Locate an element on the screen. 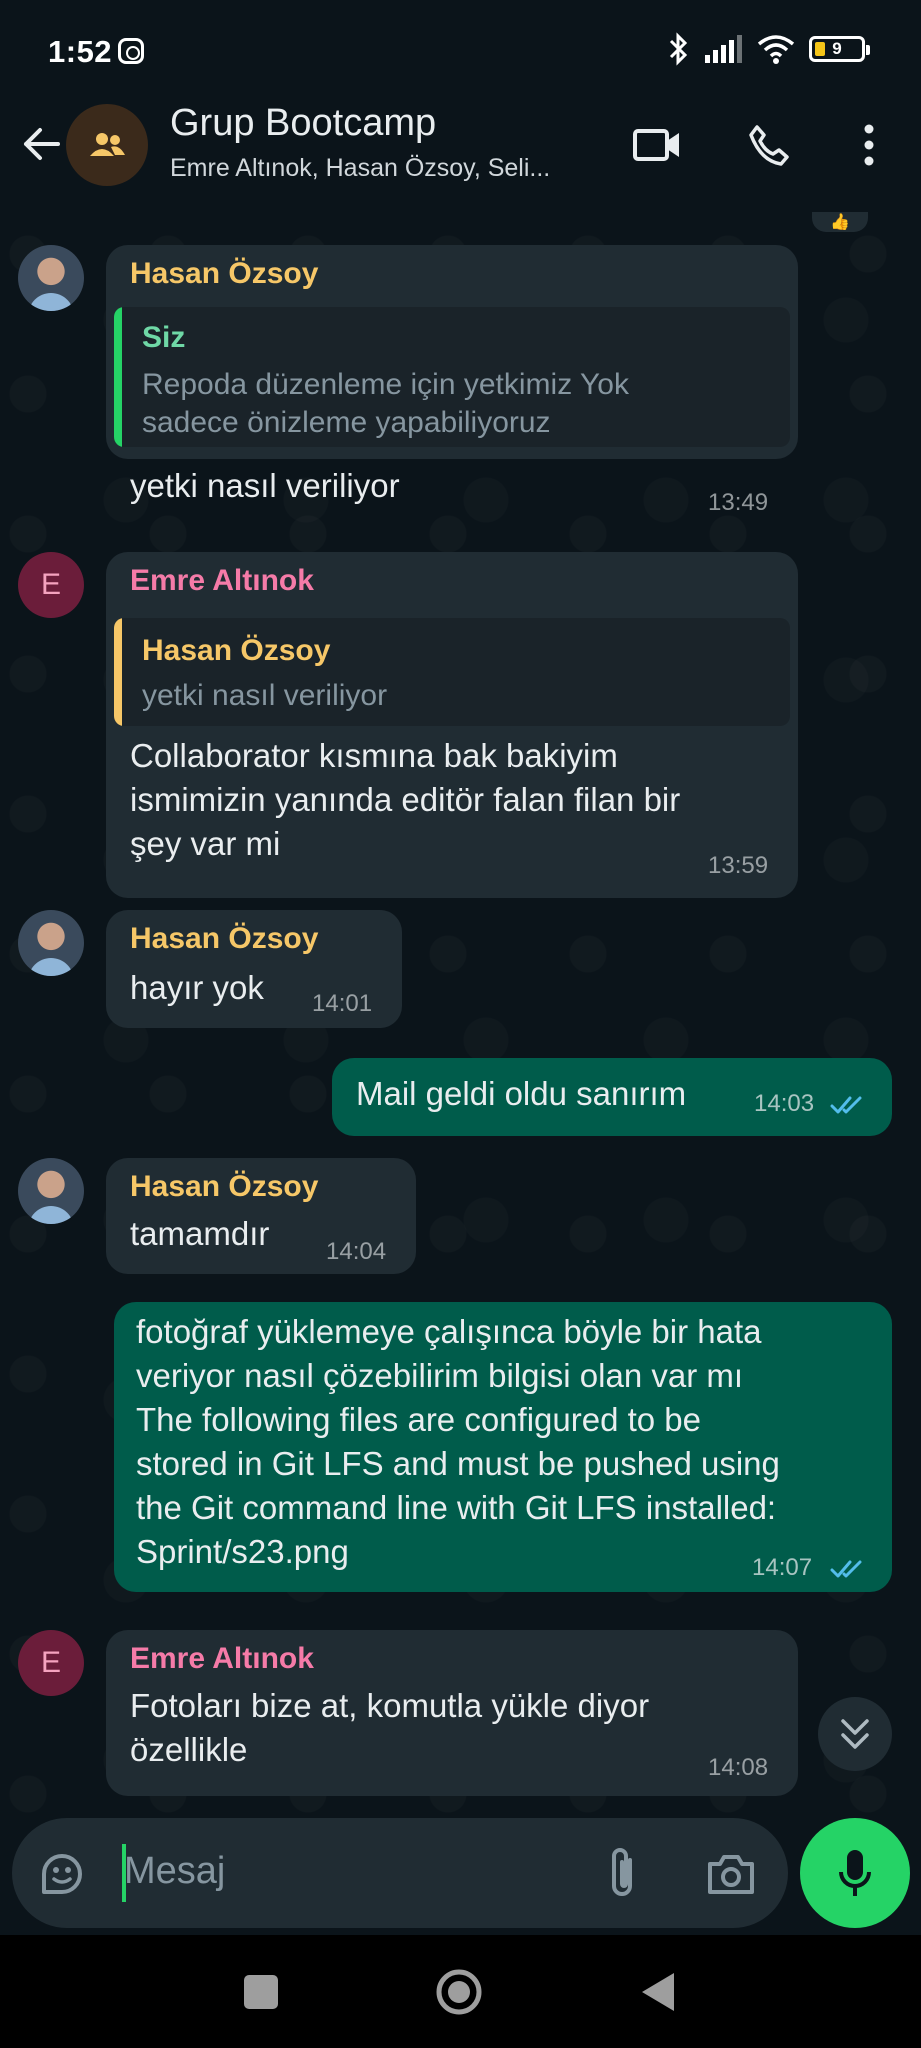 The width and height of the screenshot is (921, 2048). quote-author: Hasan Özsoy is located at coordinates (236, 650).